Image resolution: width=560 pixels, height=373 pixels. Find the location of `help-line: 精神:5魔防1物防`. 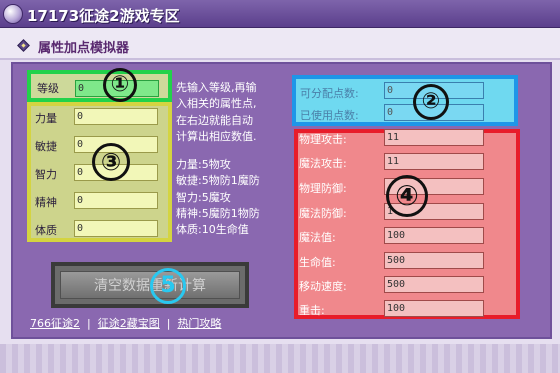

help-line: 精神:5魔防1物防 is located at coordinates (218, 214).